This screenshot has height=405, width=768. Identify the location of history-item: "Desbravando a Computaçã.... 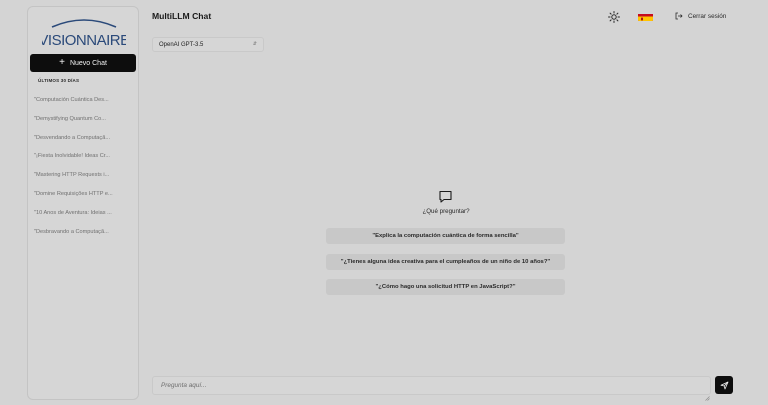
(83, 232).